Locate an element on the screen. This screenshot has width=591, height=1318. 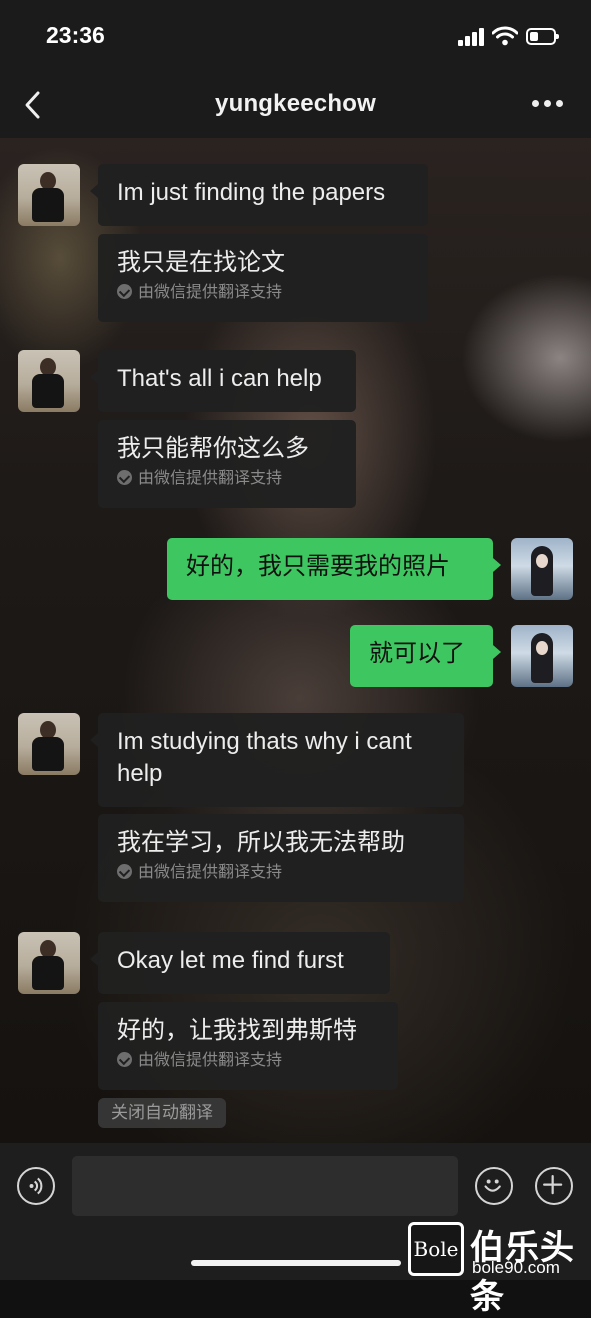
message-input is located at coordinates (265, 1186).